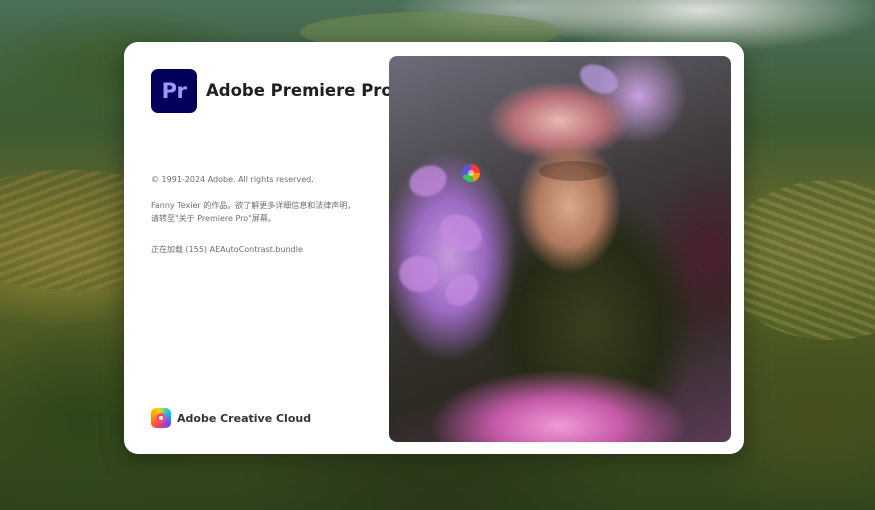  What do you see at coordinates (574, 171) in the screenshot?
I see `artwork-portrait` at bounding box center [574, 171].